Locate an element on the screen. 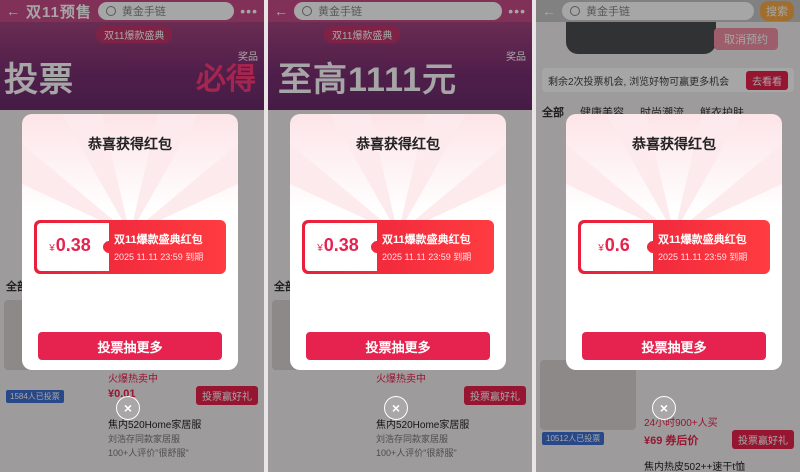  coupon-card: ¥ 0.6 双11爆款盛典红包 2025 11.11 23:59 到期 is located at coordinates (674, 247).